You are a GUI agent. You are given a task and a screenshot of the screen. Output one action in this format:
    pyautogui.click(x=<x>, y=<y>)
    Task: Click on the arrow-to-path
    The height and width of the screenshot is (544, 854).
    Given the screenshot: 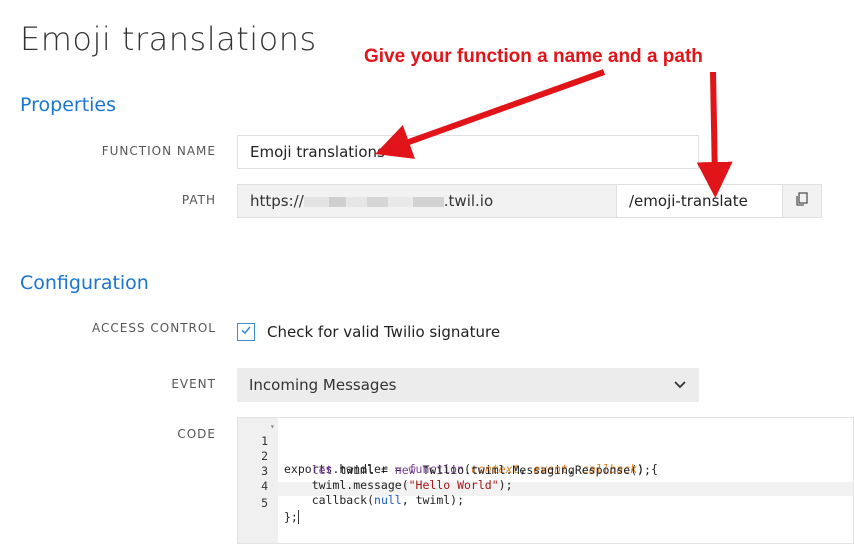 What is the action you would take?
    pyautogui.click(x=714, y=134)
    